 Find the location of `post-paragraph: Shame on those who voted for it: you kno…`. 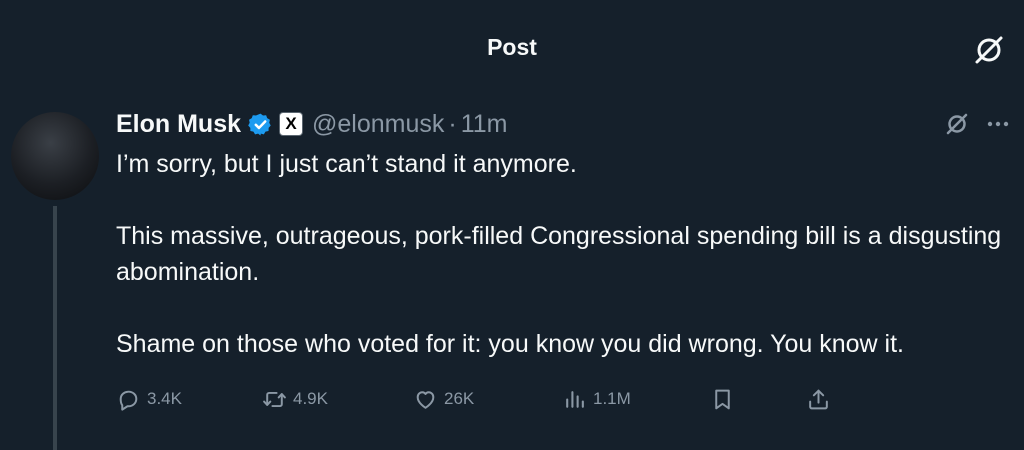

post-paragraph: Shame on those who voted for it: you kno… is located at coordinates (510, 344).